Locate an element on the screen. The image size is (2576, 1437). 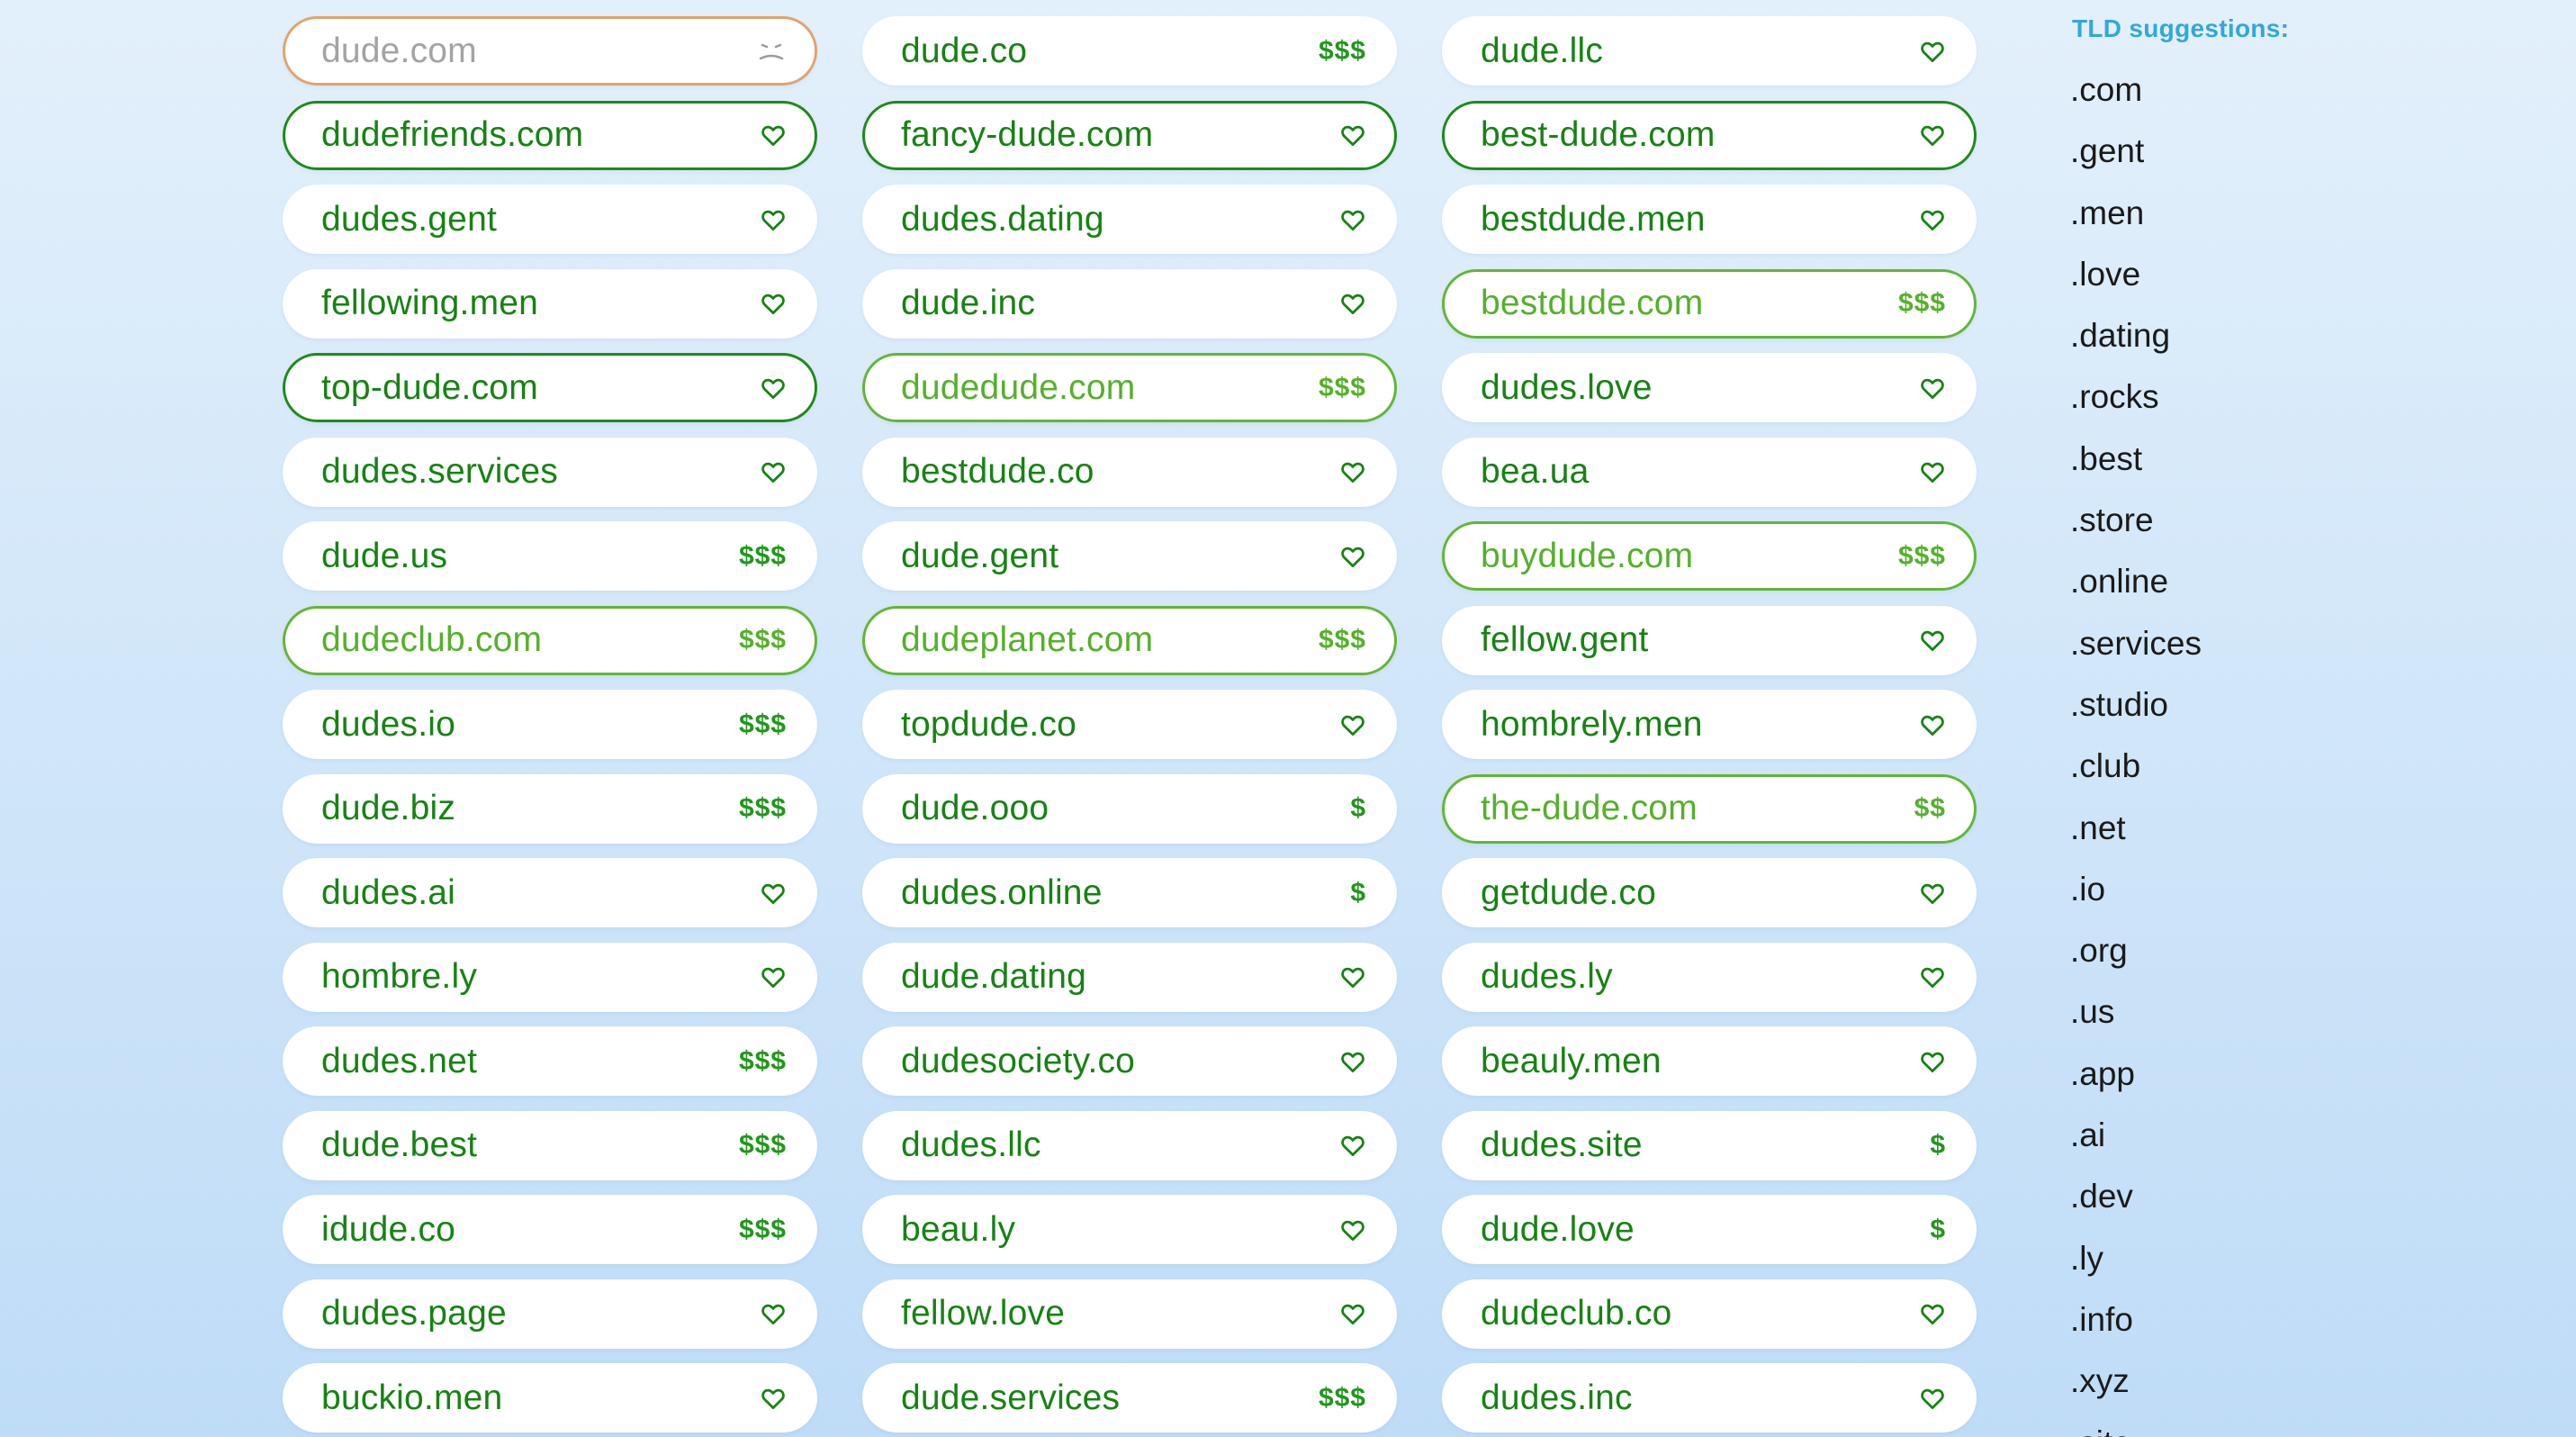
tld-suggestion-item: .ly is located at coordinates (2304, 1258).